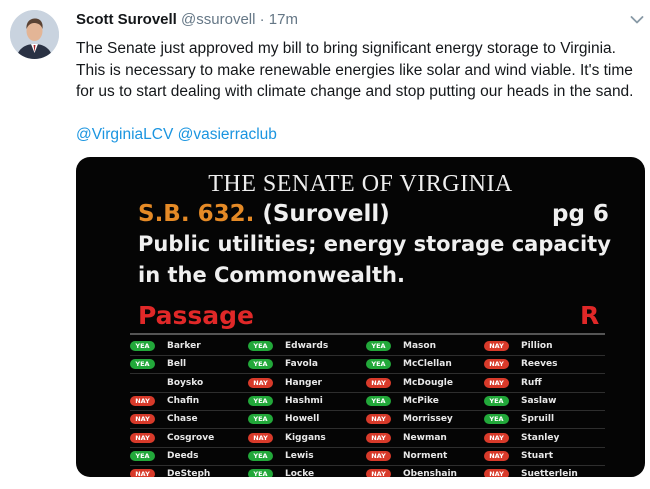  I want to click on vote-entry: YEA Spruill, so click(543, 419).